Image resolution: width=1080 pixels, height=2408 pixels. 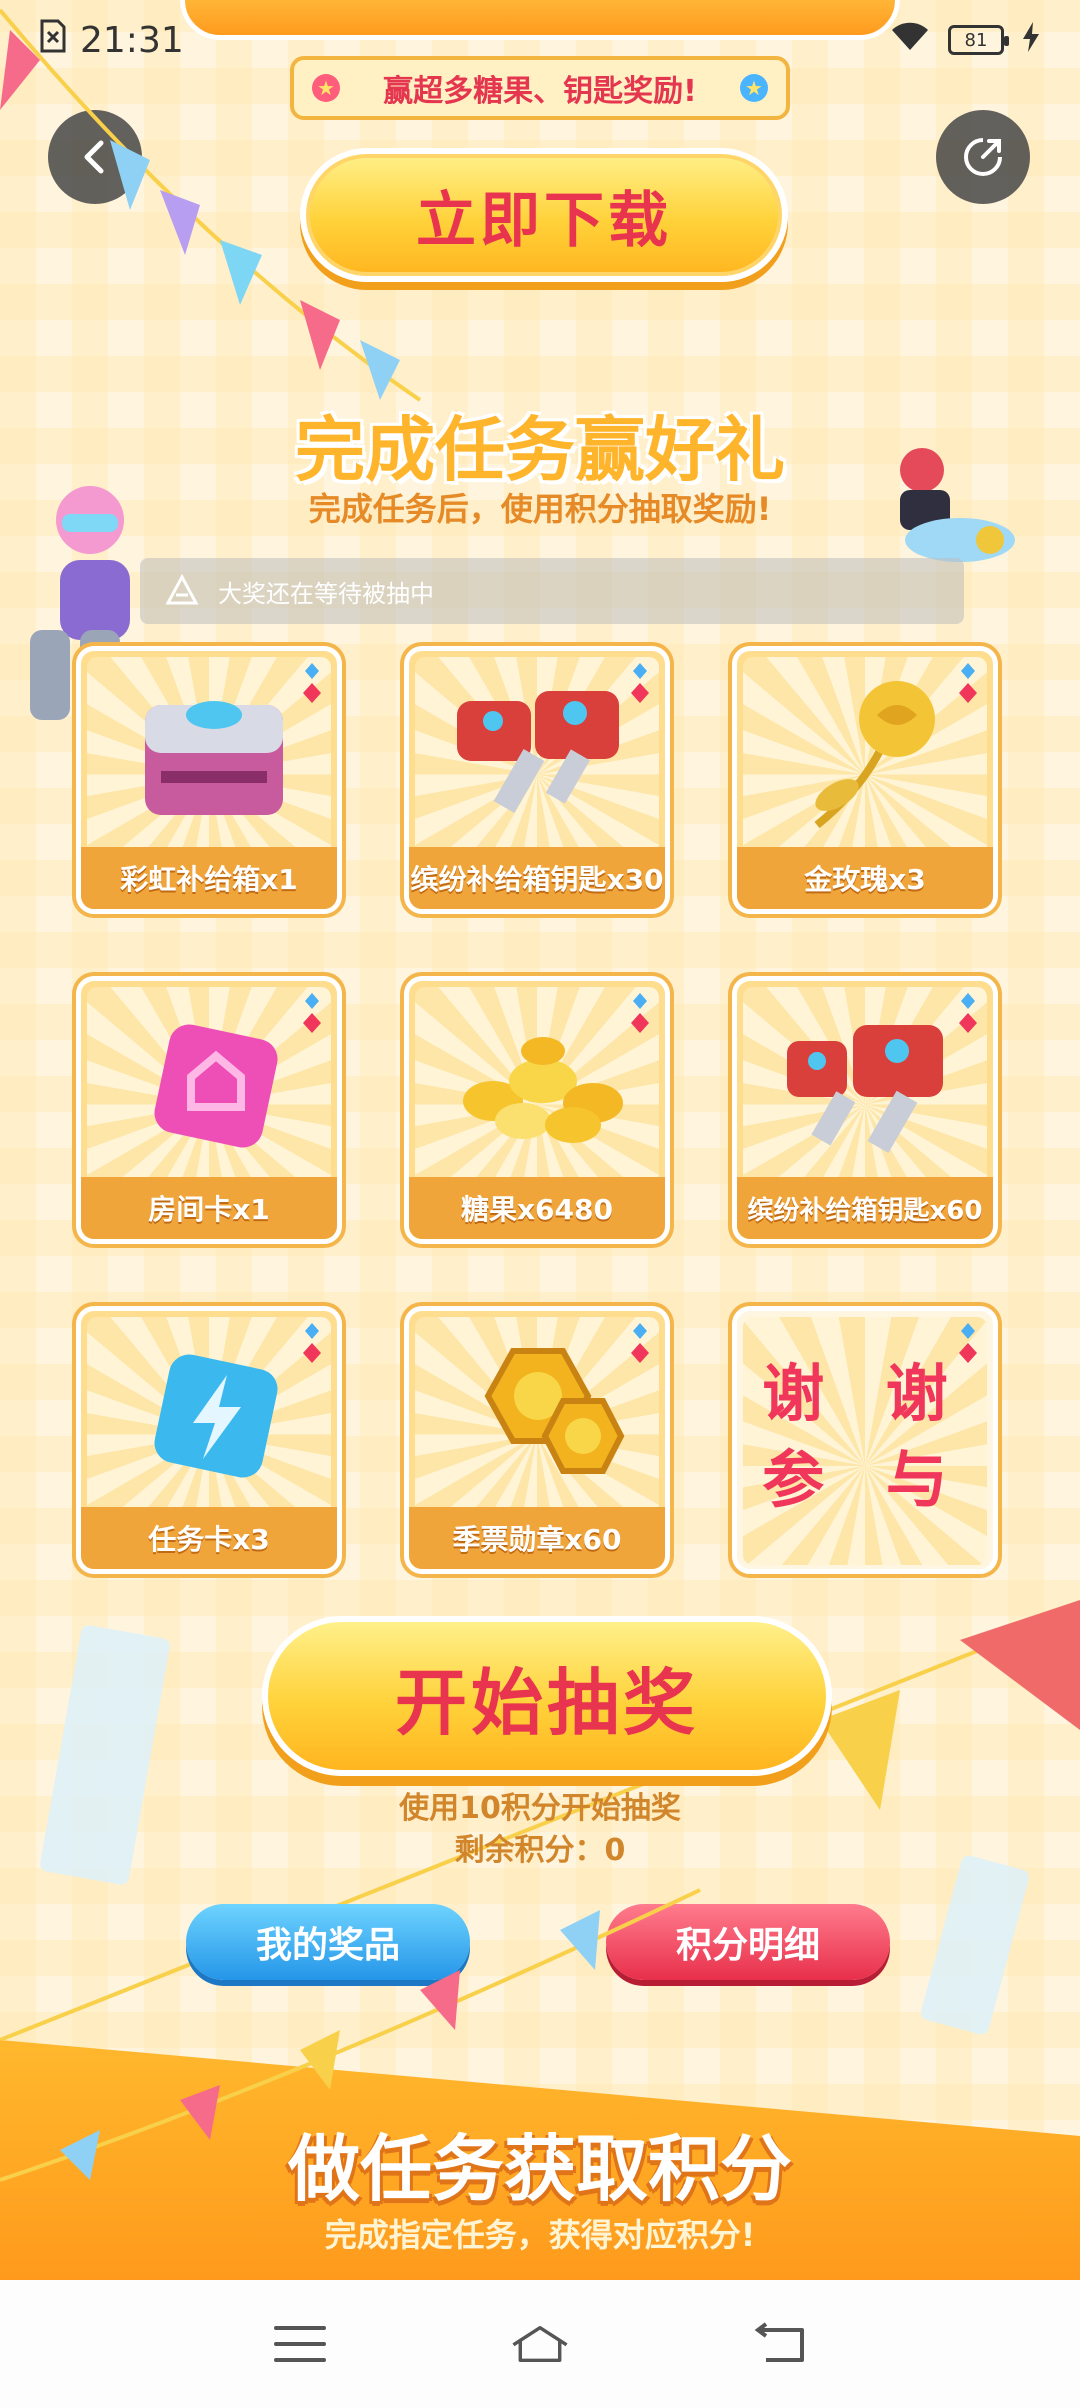 I want to click on earn-points-title: 做任务获取积分, so click(x=539, y=2169).